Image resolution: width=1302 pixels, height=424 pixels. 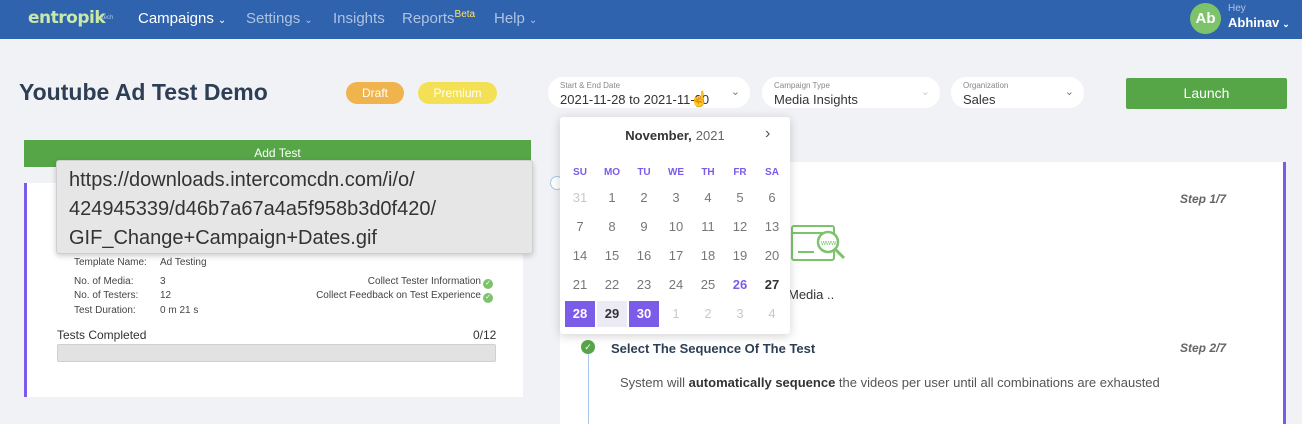 I want to click on nav-settings: Settings ⌄, so click(x=279, y=18).